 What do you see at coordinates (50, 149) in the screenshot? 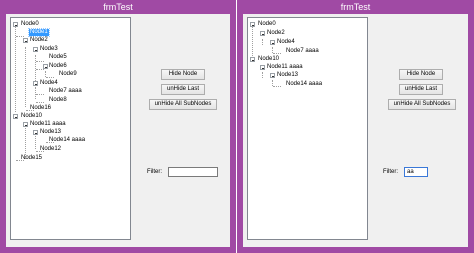
I see `tree-node: Node12` at bounding box center [50, 149].